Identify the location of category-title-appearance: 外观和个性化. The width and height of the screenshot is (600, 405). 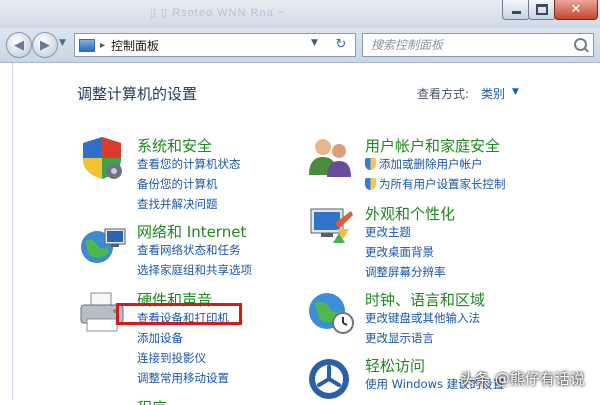
(410, 213).